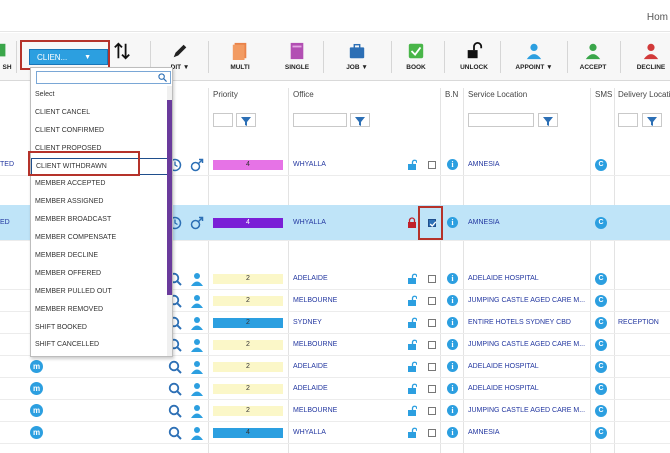 The height and width of the screenshot is (453, 670). I want to click on column-header-priority: Priority, so click(225, 94).